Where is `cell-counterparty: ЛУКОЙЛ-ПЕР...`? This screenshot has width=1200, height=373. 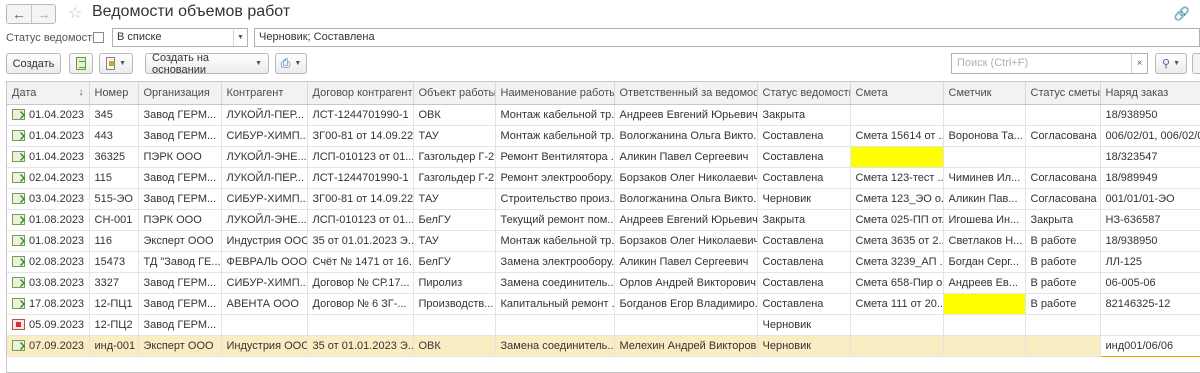 cell-counterparty: ЛУКОЙЛ-ПЕР... is located at coordinates (264, 115).